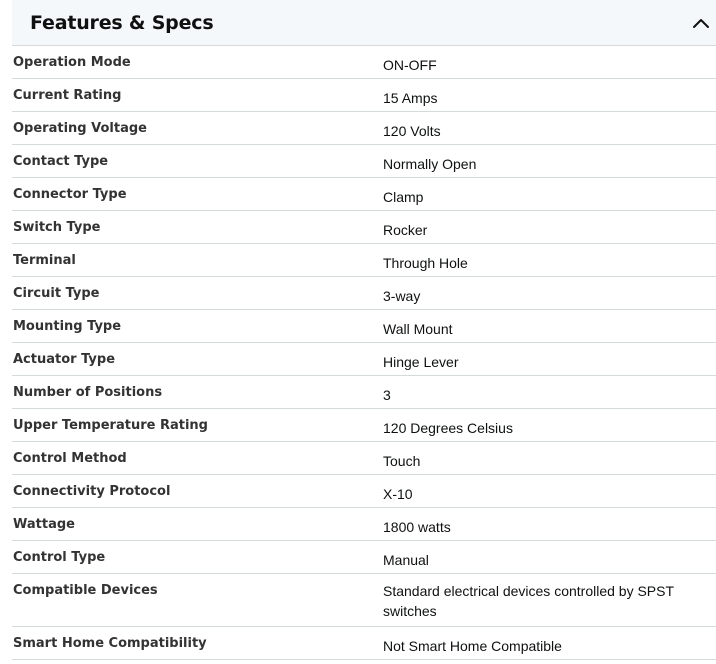 The height and width of the screenshot is (664, 716). I want to click on spec-row-mounting-type: Mounting Type Wall Mount, so click(364, 326).